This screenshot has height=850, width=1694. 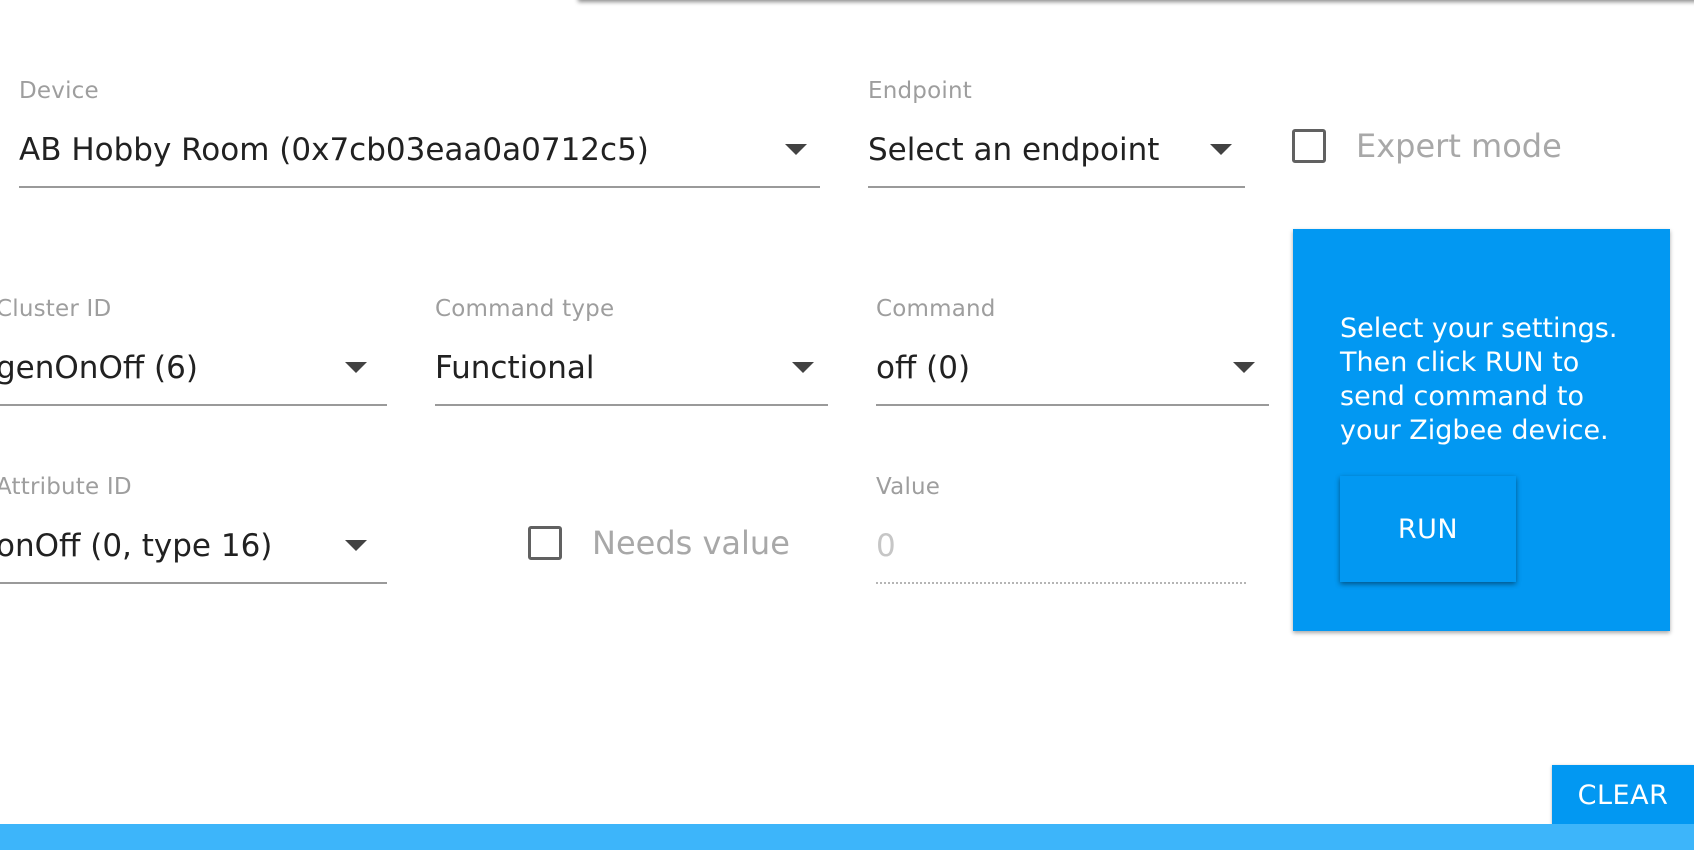 What do you see at coordinates (1072, 405) in the screenshot?
I see `command-underline` at bounding box center [1072, 405].